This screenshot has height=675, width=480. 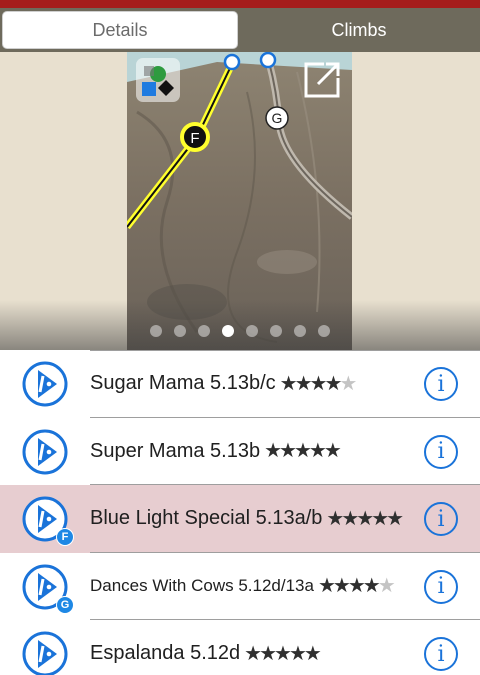 I want to click on route-title: Super Mama 5.13b ★ ★ ★ ★ ★, so click(x=216, y=451).